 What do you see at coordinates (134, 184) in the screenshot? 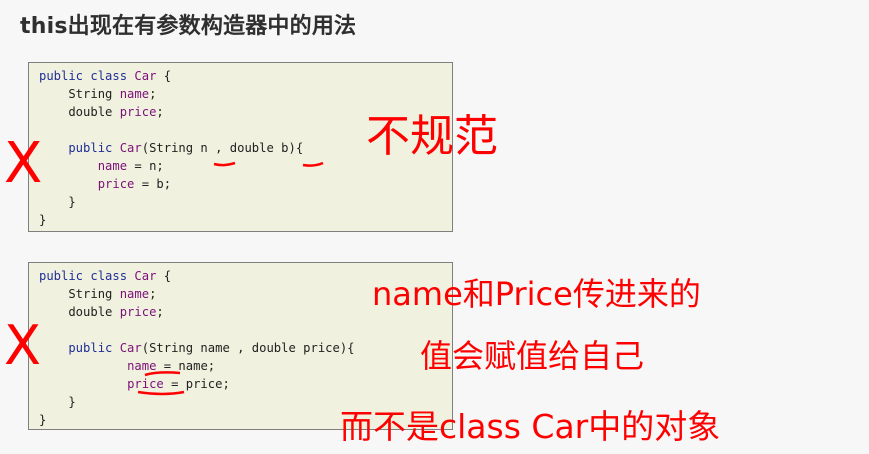
I see `code-line: price = b;` at bounding box center [134, 184].